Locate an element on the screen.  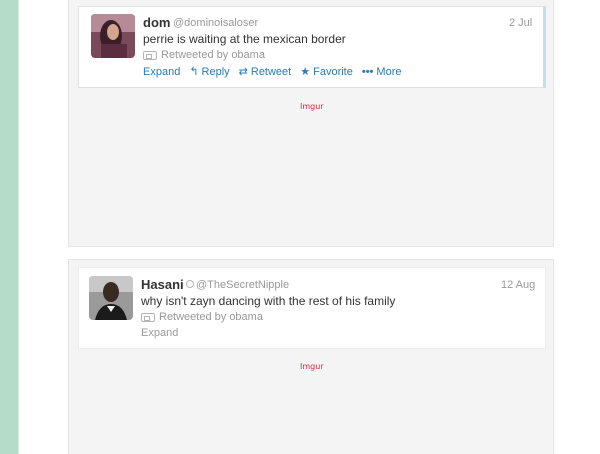
star-icon: ★ is located at coordinates (305, 72).